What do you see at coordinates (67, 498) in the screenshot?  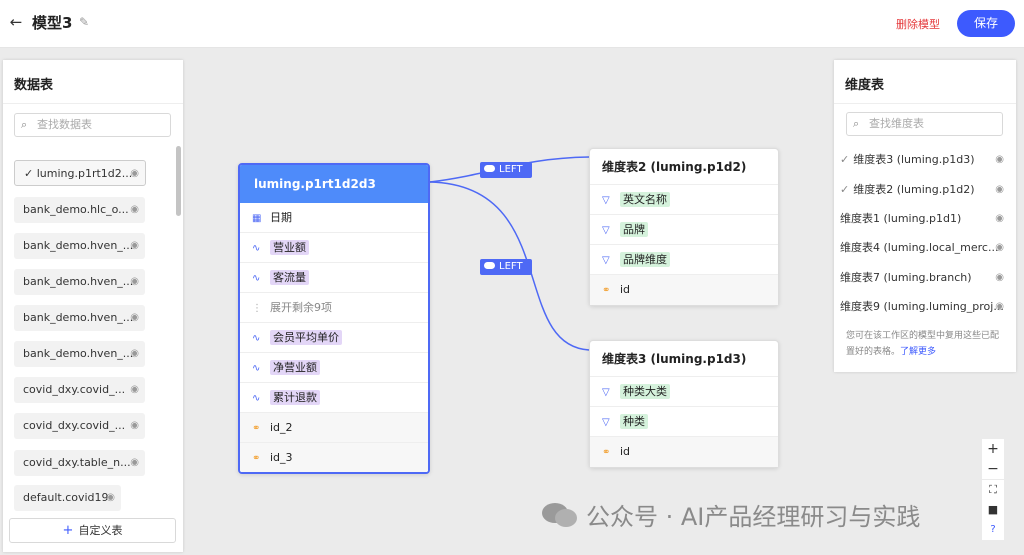 I see `table-item: default.covid19 ◉` at bounding box center [67, 498].